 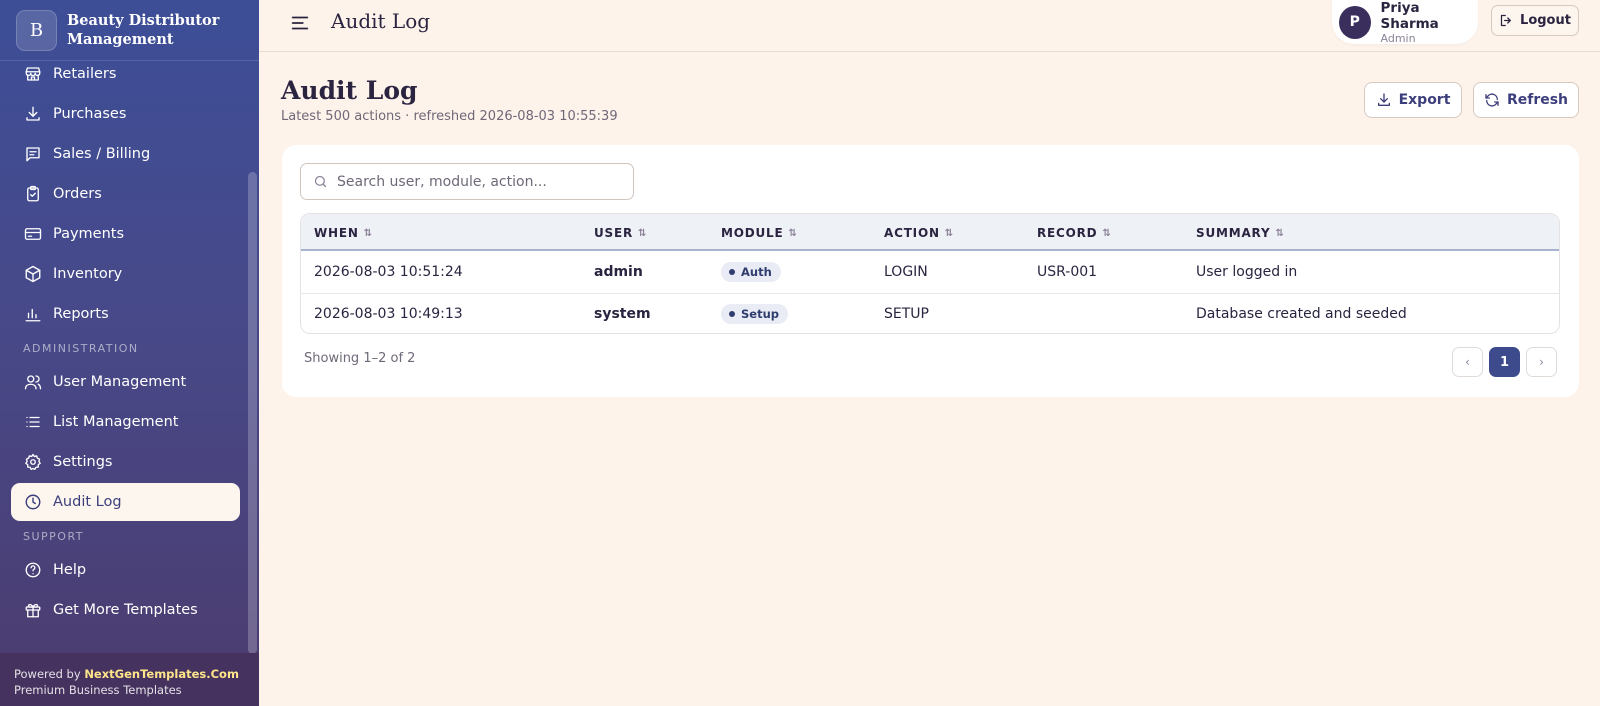 I want to click on gift-icon, so click(x=33, y=610).